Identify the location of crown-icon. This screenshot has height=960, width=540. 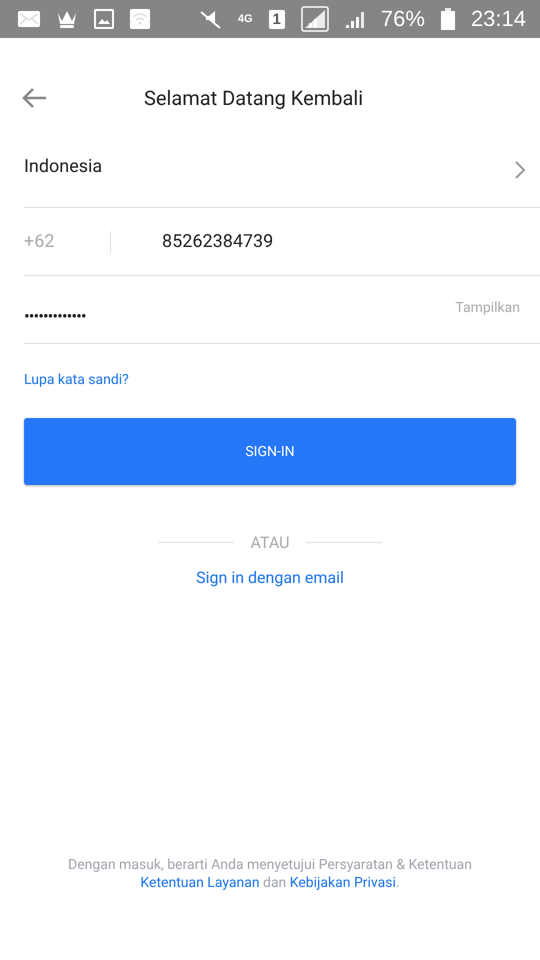
(67, 19).